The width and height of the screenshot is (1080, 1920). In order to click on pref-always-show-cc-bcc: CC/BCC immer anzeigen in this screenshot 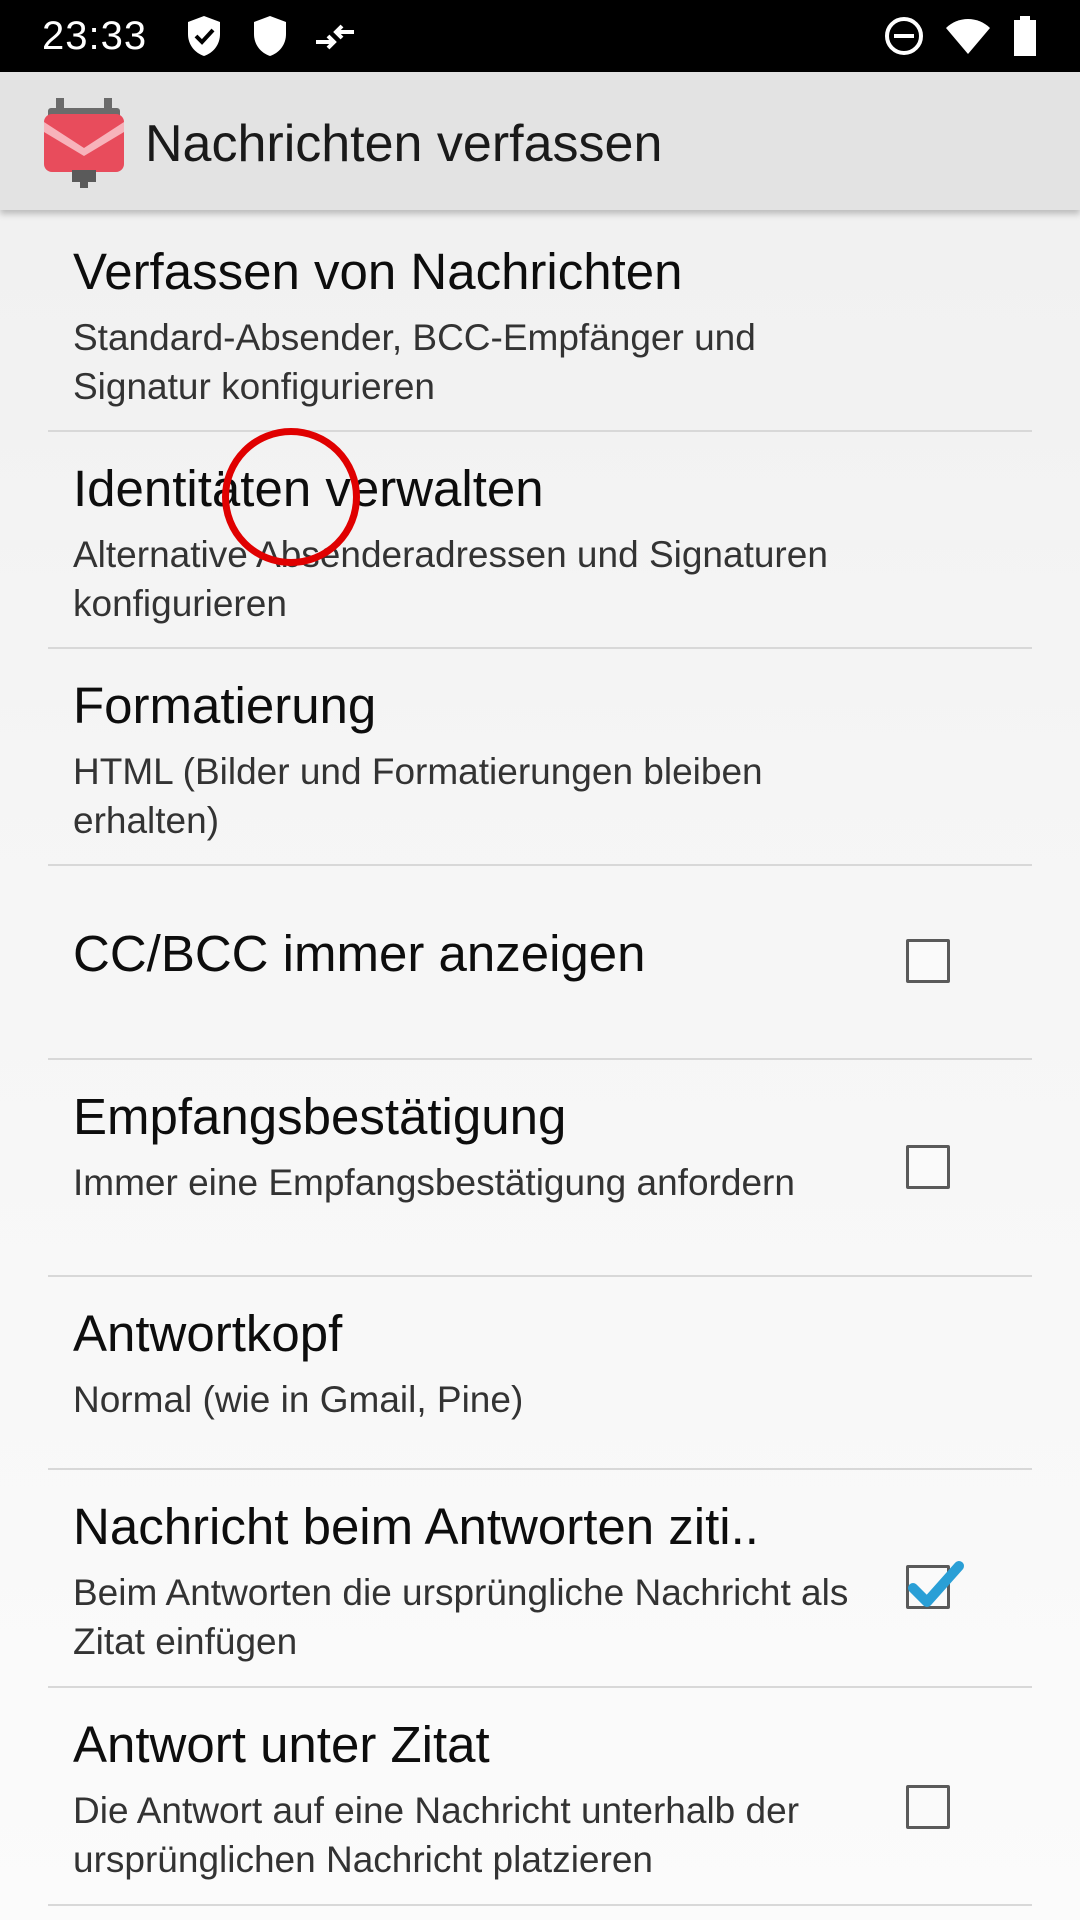, I will do `click(540, 962)`.